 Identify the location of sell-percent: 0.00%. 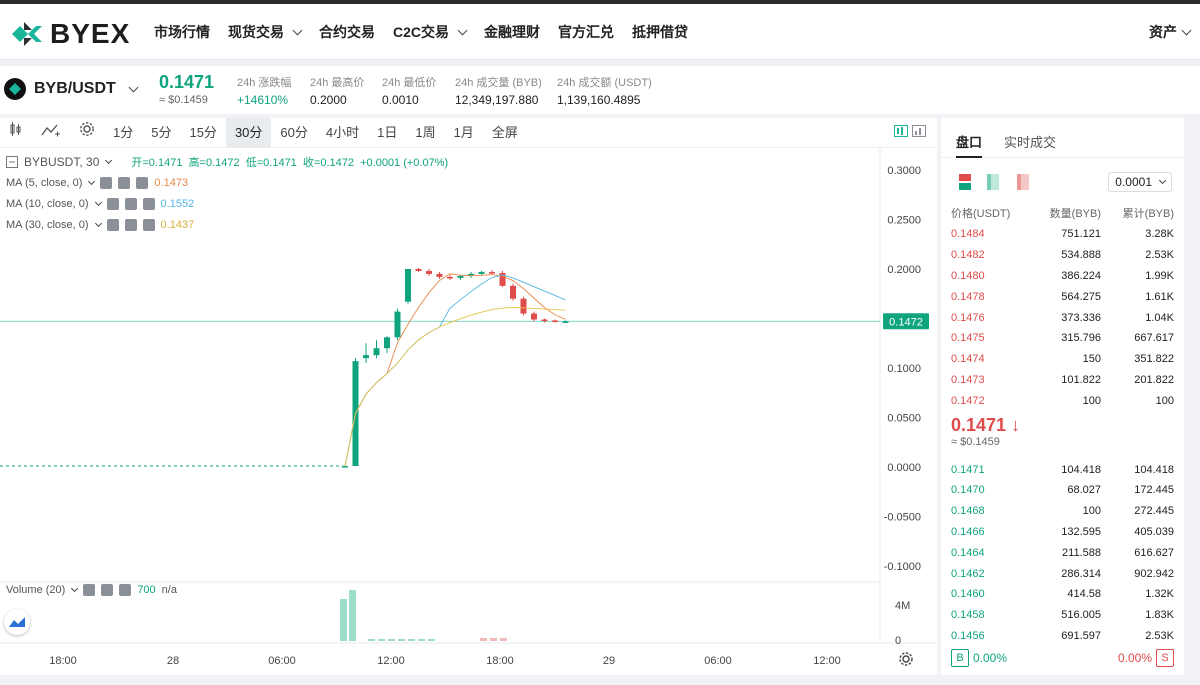
(1134, 658).